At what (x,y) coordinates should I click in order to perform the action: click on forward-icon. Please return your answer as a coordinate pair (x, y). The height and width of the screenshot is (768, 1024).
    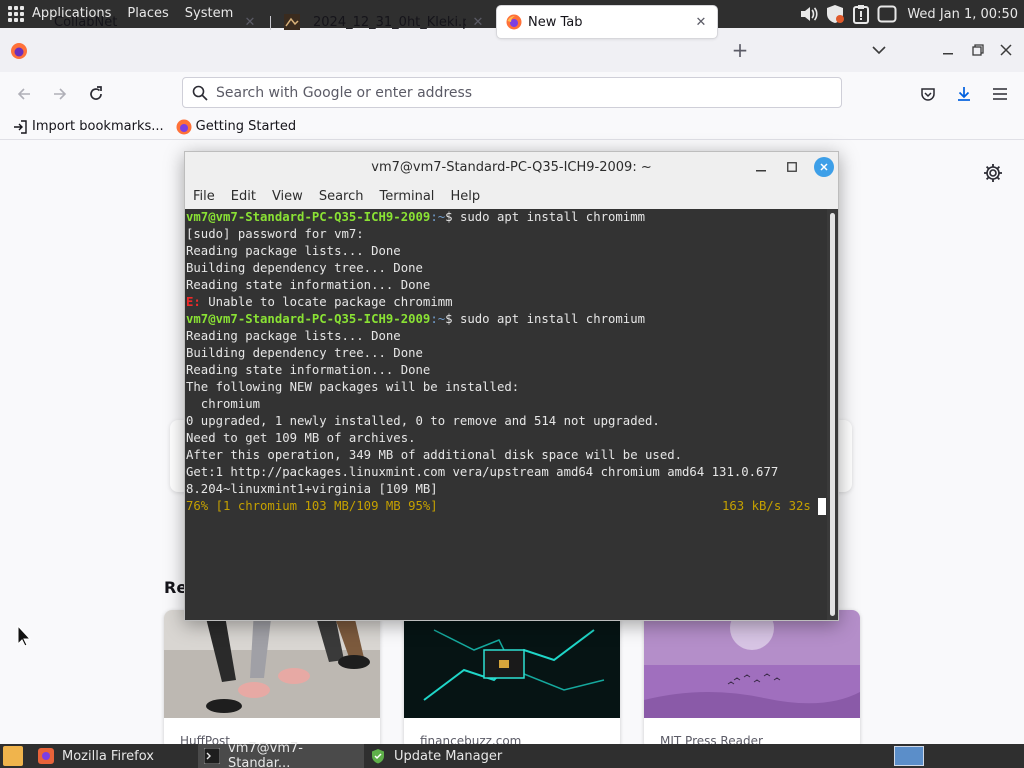
    Looking at the image, I should click on (60, 94).